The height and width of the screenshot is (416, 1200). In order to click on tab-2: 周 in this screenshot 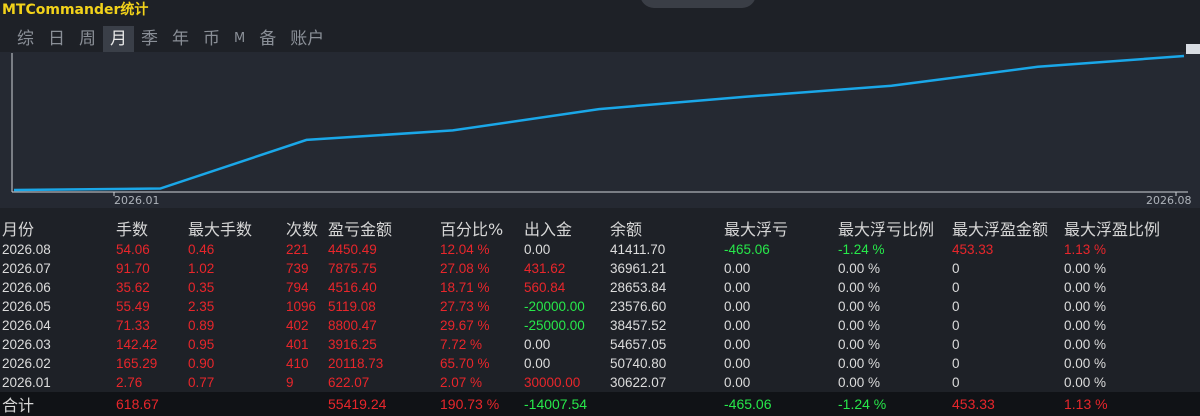, I will do `click(87, 39)`.